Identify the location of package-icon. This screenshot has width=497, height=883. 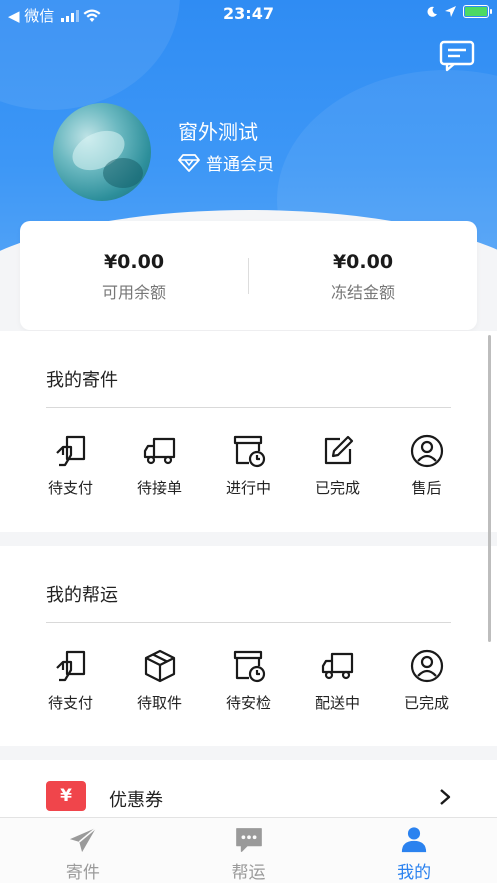
(159, 666).